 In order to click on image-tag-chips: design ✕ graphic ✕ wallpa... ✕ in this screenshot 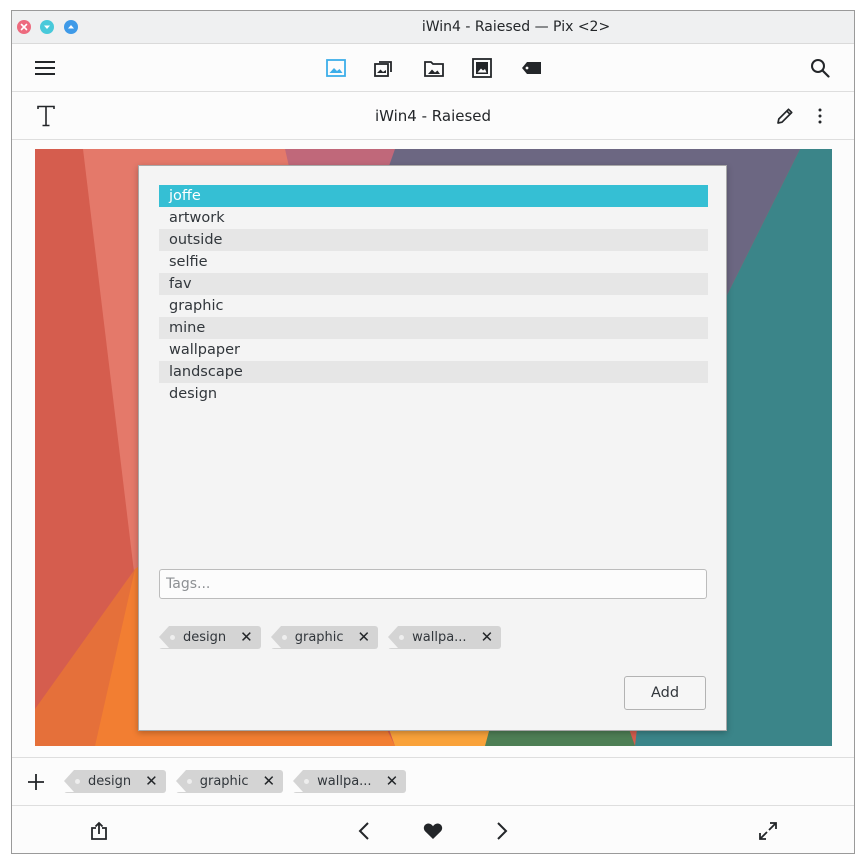, I will do `click(235, 781)`.